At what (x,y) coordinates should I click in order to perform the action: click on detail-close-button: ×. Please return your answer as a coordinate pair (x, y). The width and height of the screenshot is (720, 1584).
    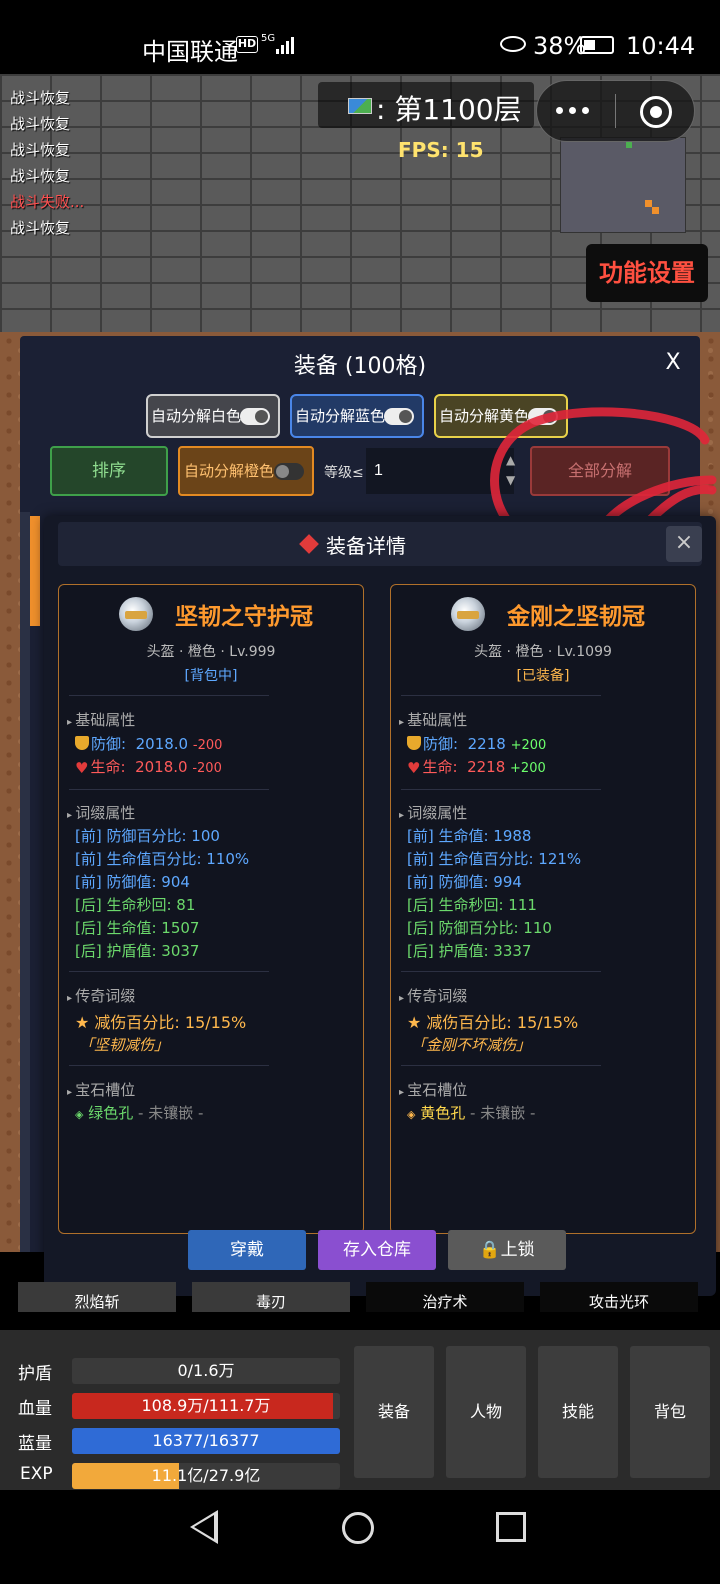
    Looking at the image, I should click on (684, 544).